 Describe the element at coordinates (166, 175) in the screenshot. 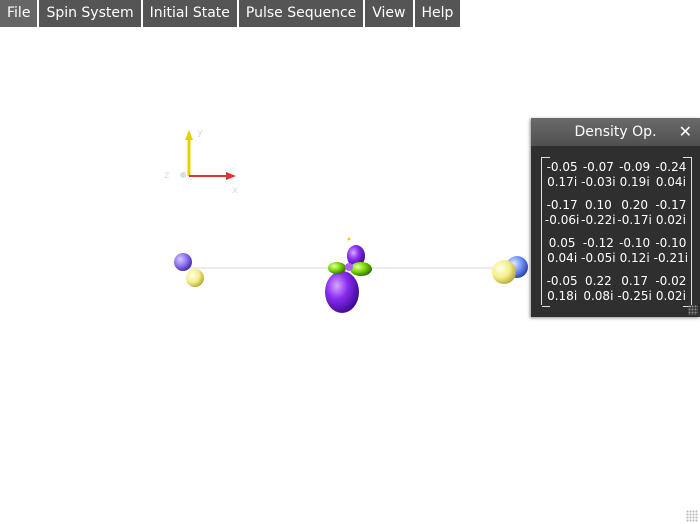

I see `z-axis-label: z` at that location.